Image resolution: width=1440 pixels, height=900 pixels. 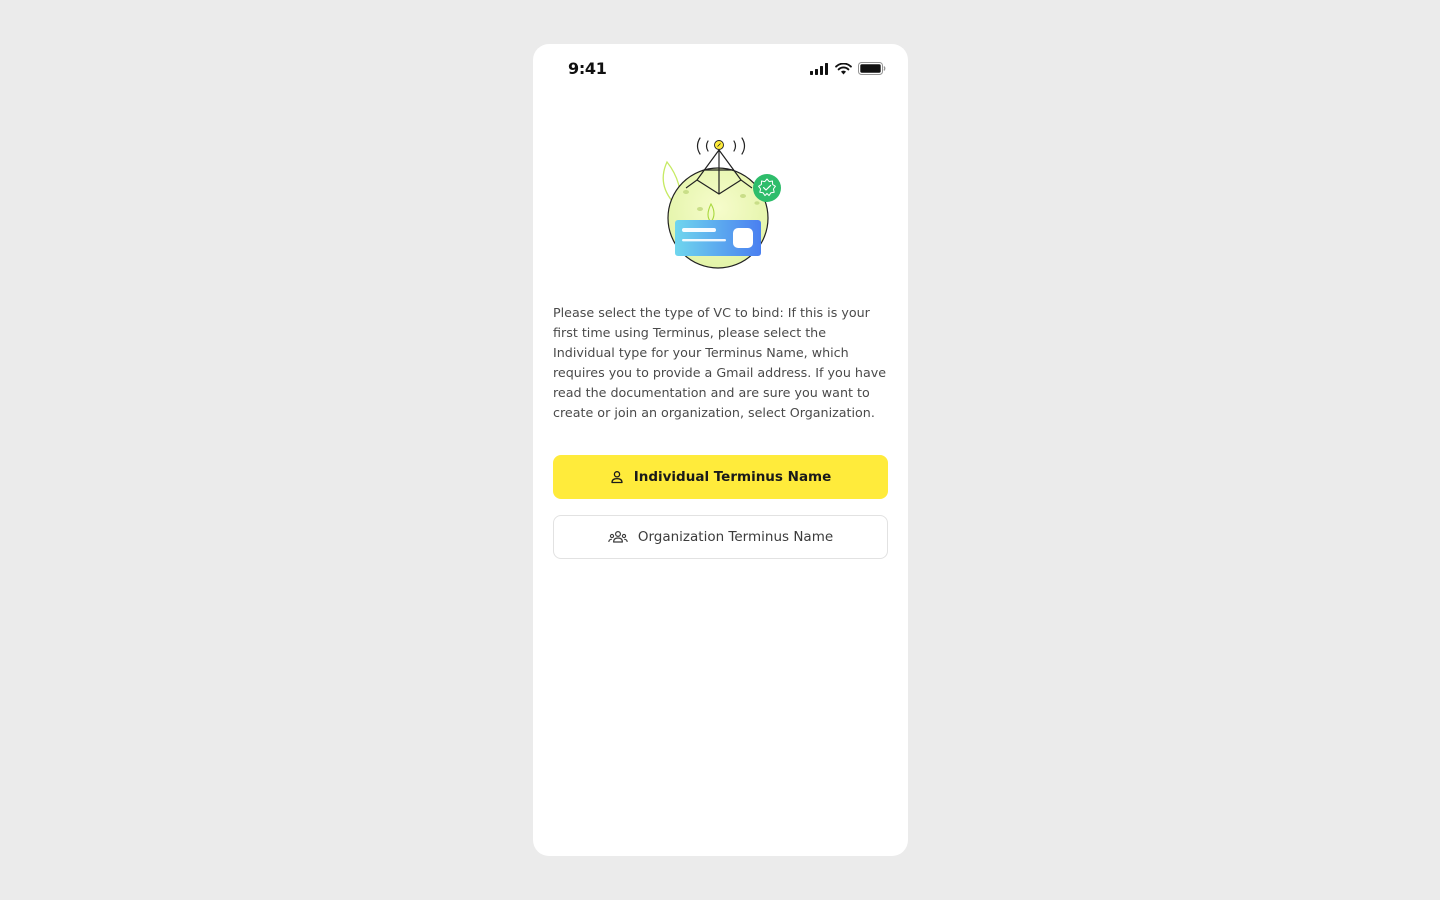 I want to click on status-bar: 9:41, so click(x=720, y=69).